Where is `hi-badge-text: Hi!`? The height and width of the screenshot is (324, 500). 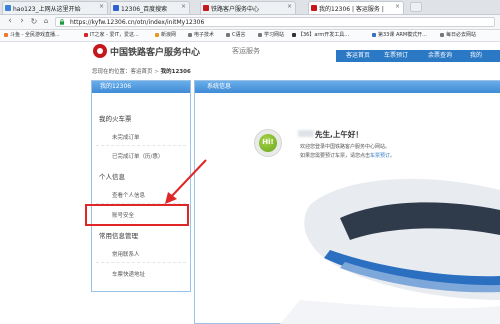
hi-badge-text: Hi! is located at coordinates (268, 142).